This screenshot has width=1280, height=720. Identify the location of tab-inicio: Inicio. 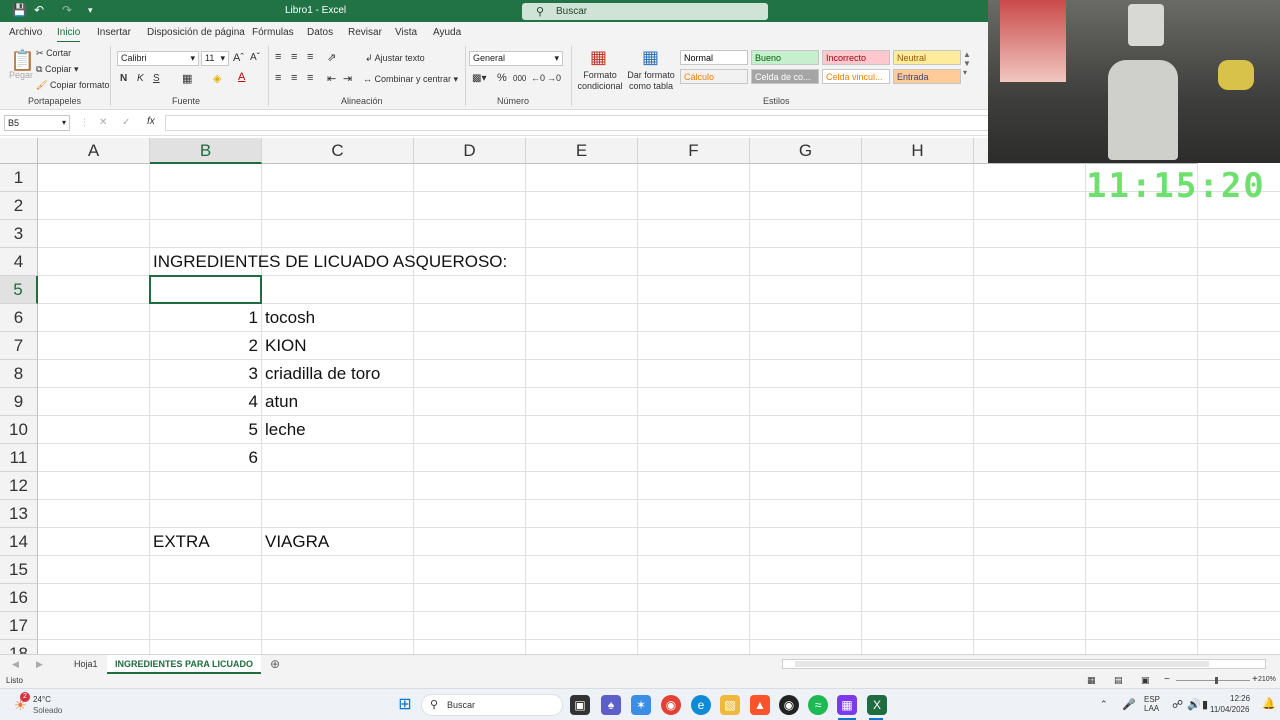
(69, 35).